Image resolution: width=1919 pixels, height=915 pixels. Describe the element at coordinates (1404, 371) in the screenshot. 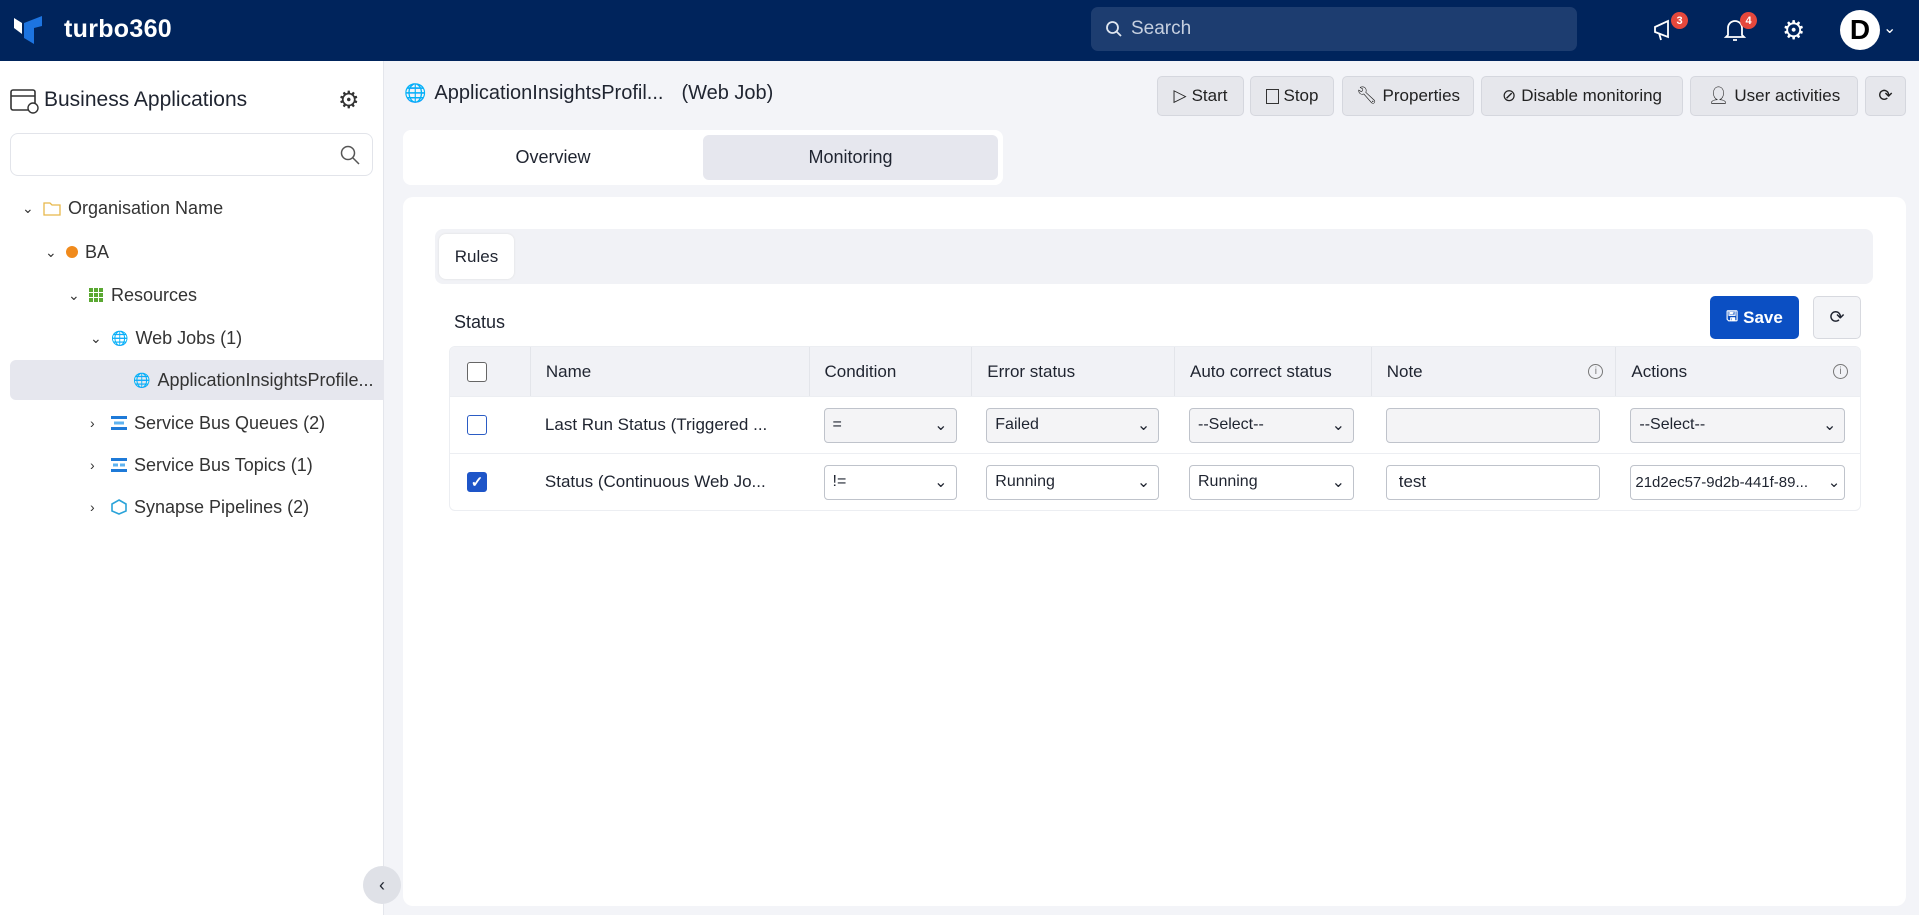

I see `header-note-label: Note` at that location.